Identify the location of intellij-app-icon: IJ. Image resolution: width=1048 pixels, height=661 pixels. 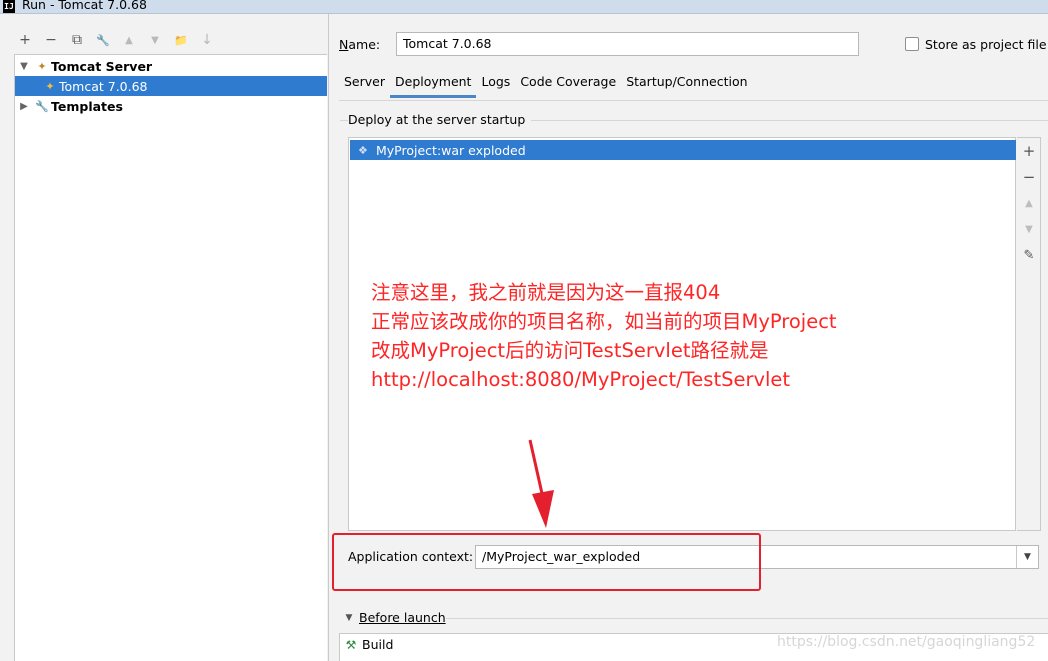
(9, 6).